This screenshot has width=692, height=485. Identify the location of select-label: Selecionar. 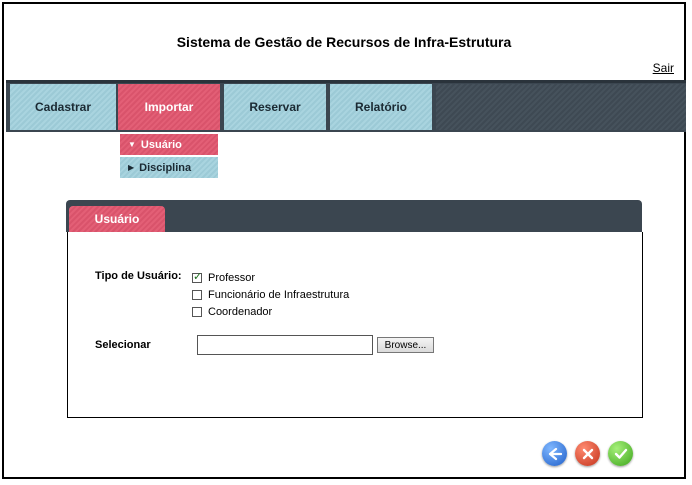
(123, 345).